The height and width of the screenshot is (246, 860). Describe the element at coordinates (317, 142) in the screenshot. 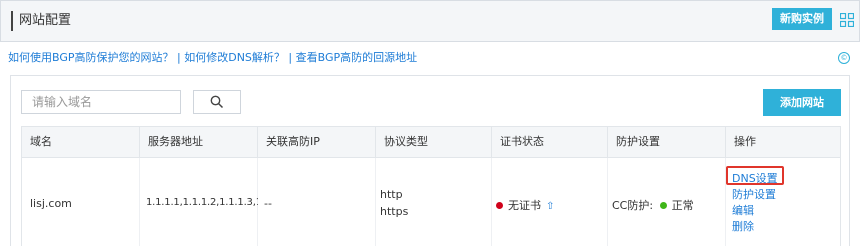

I see `column-header-associated-ip: 关联高防IP` at that location.